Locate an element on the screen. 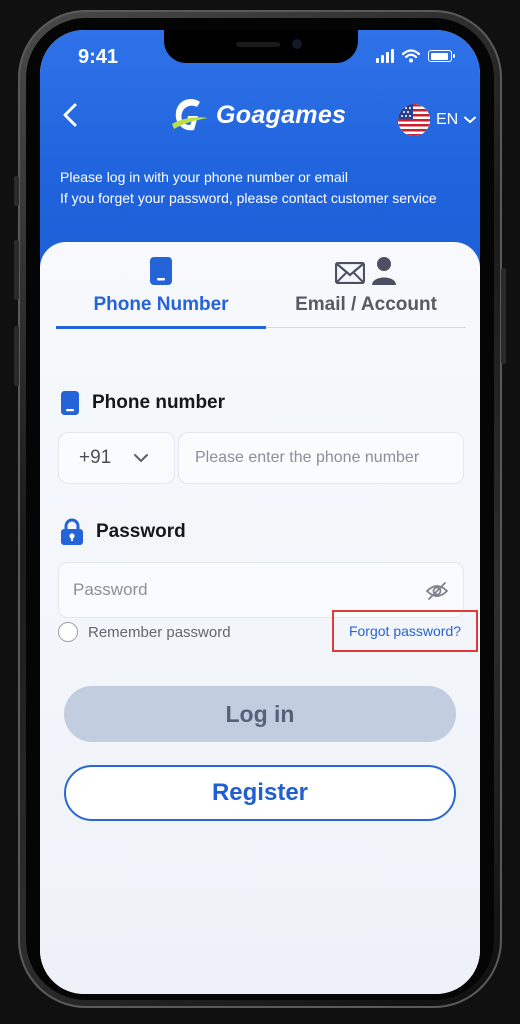 This screenshot has height=1024, width=520. lock-icon is located at coordinates (72, 531).